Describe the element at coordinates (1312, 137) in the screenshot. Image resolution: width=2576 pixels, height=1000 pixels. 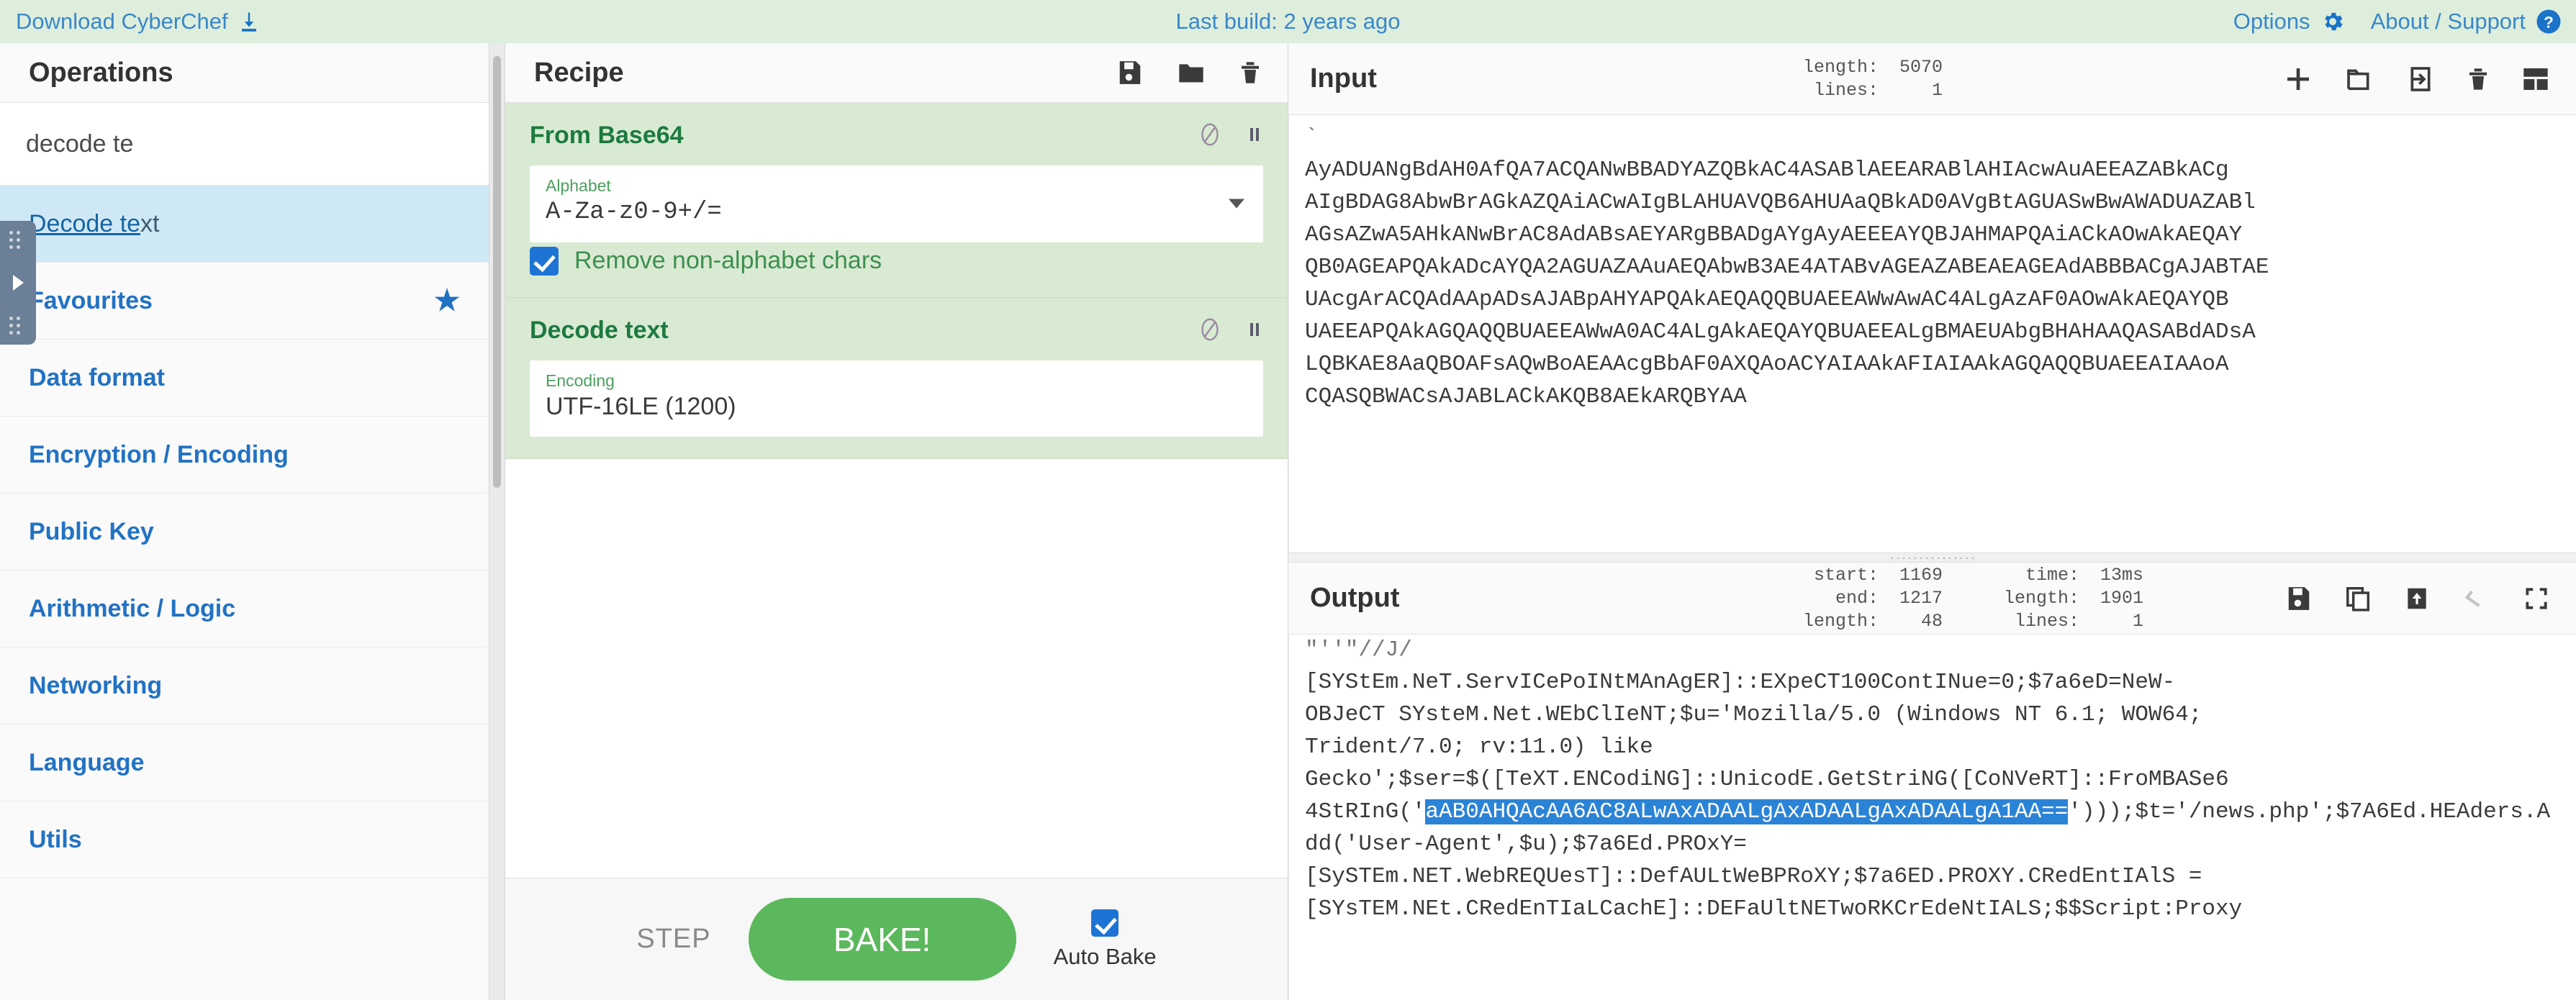
I see `input-truncated-marker: `` at that location.